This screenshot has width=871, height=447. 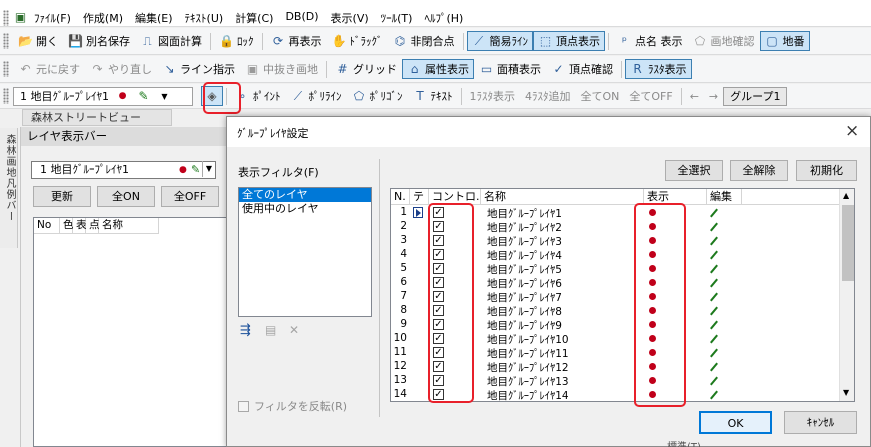 I want to click on hollow-lot-button: ▣ 中抜き画地, so click(x=281, y=69).